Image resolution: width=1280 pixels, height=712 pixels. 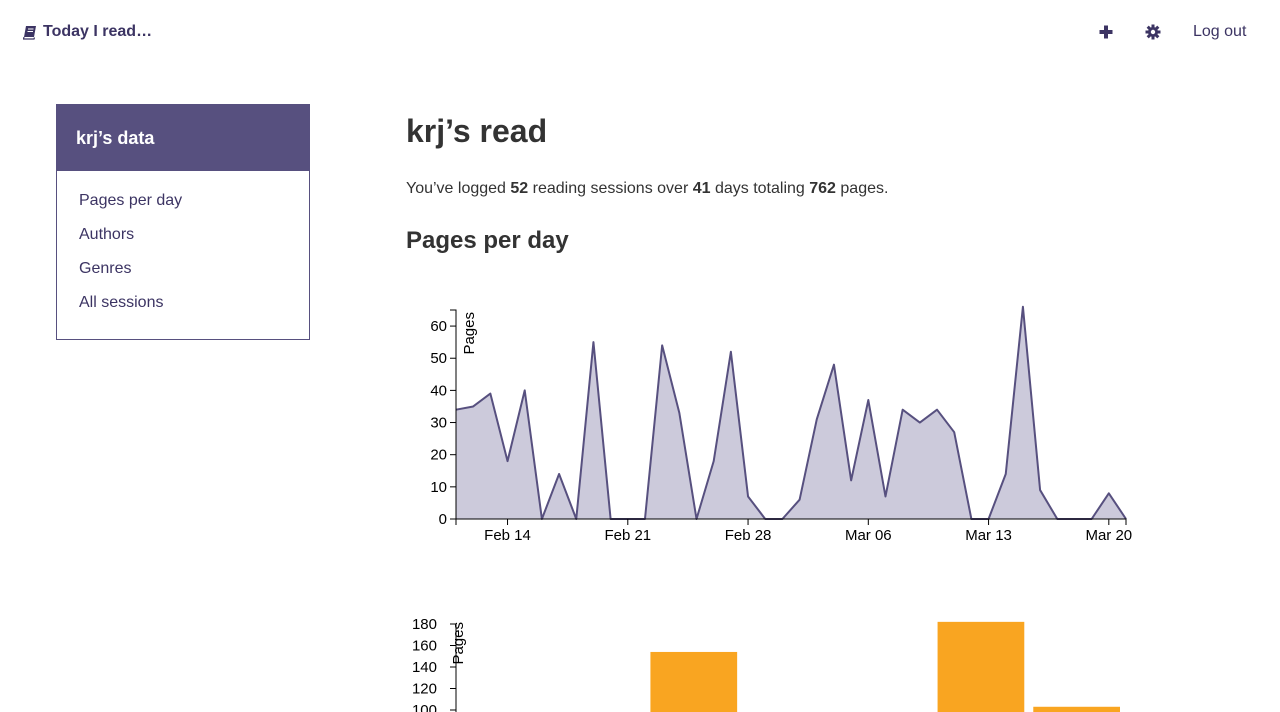 I want to click on x-tick-label: Mar 13, so click(x=988, y=535).